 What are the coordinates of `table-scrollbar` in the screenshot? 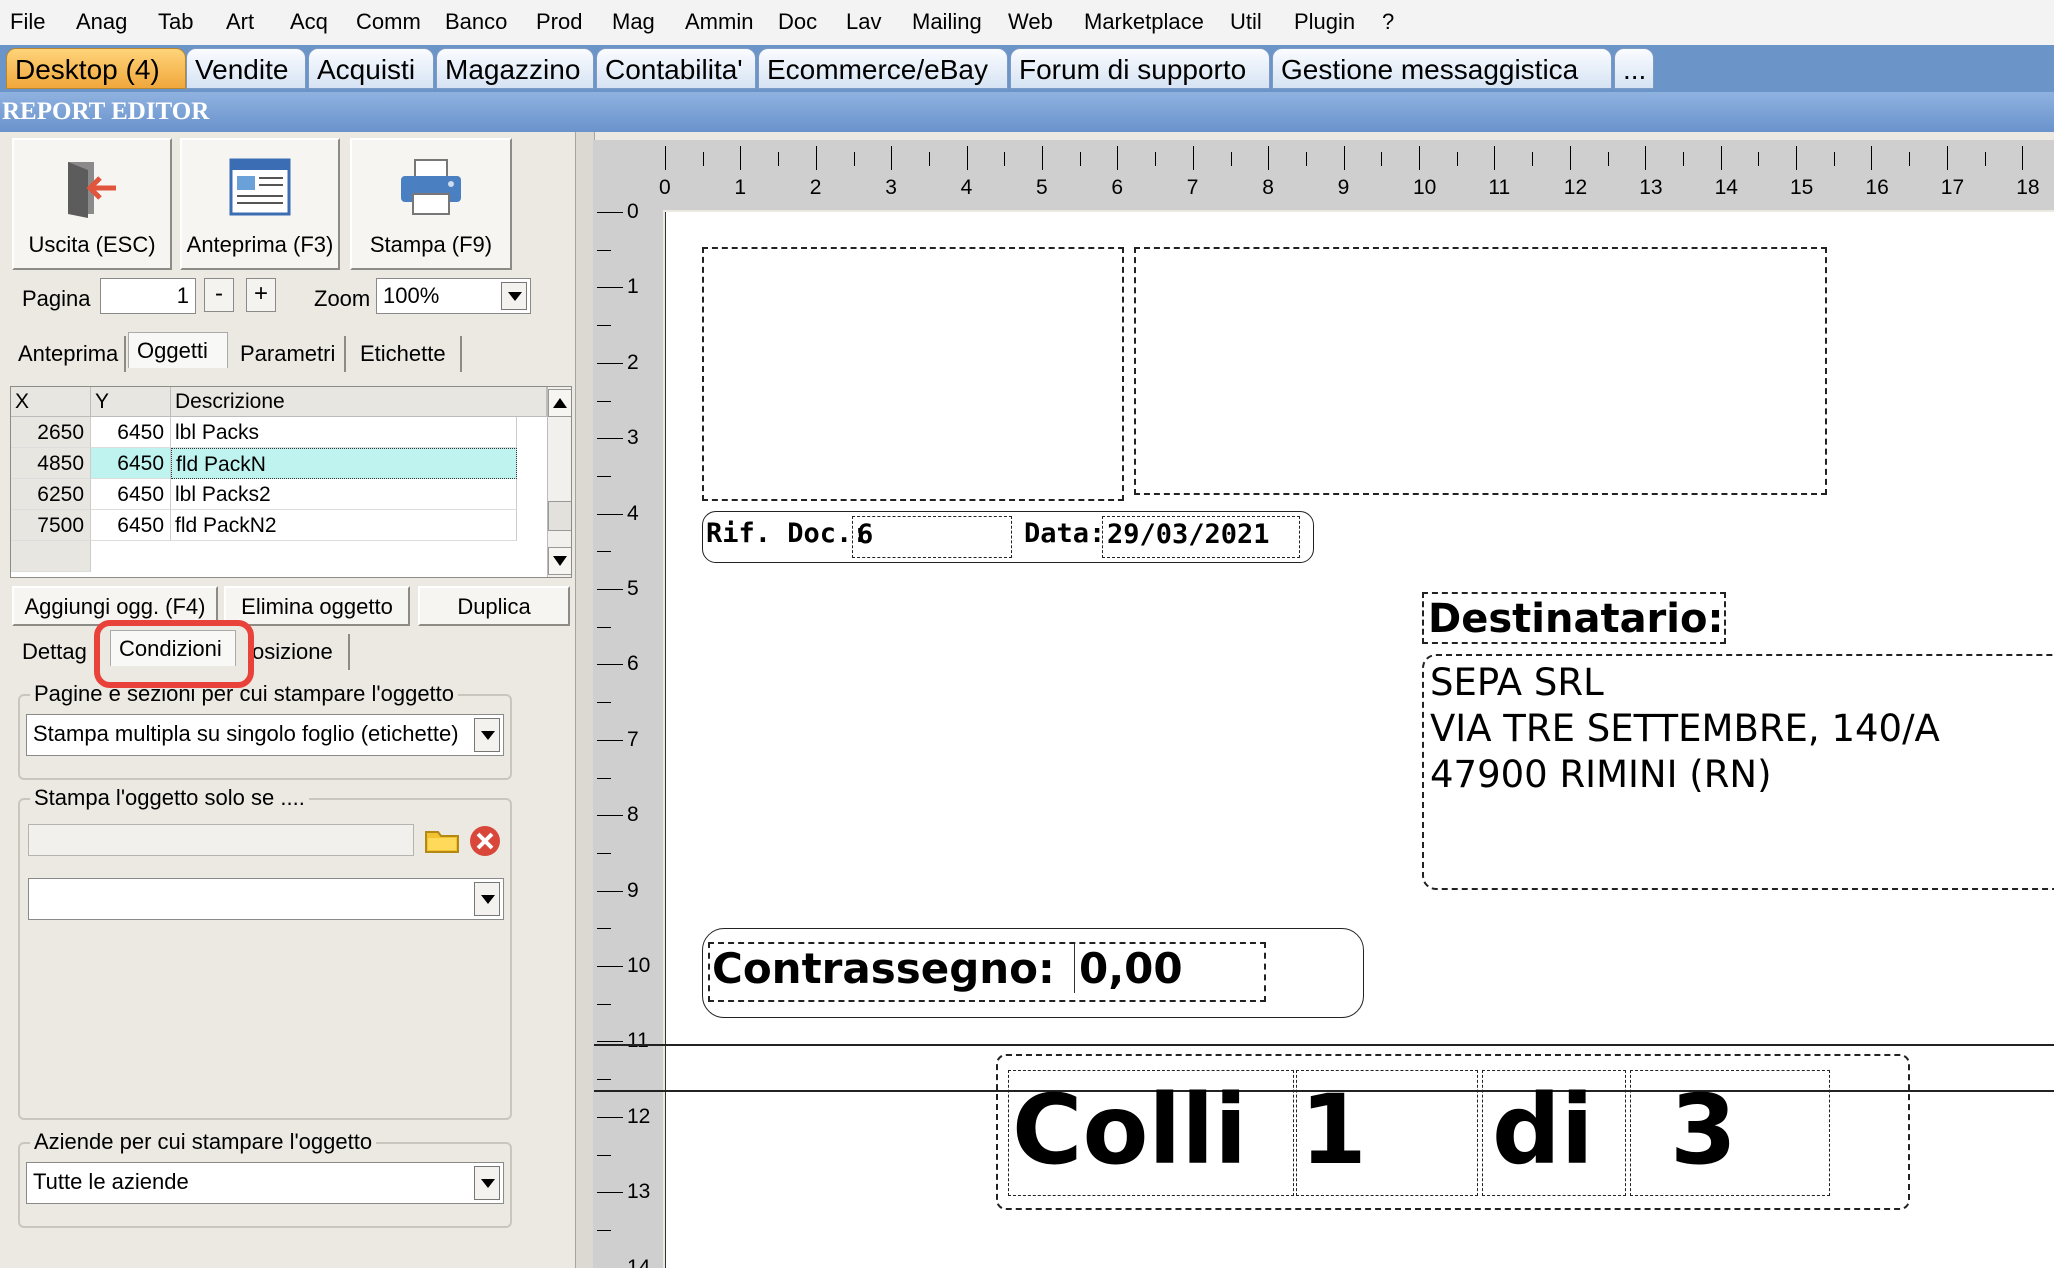 It's located at (559, 482).